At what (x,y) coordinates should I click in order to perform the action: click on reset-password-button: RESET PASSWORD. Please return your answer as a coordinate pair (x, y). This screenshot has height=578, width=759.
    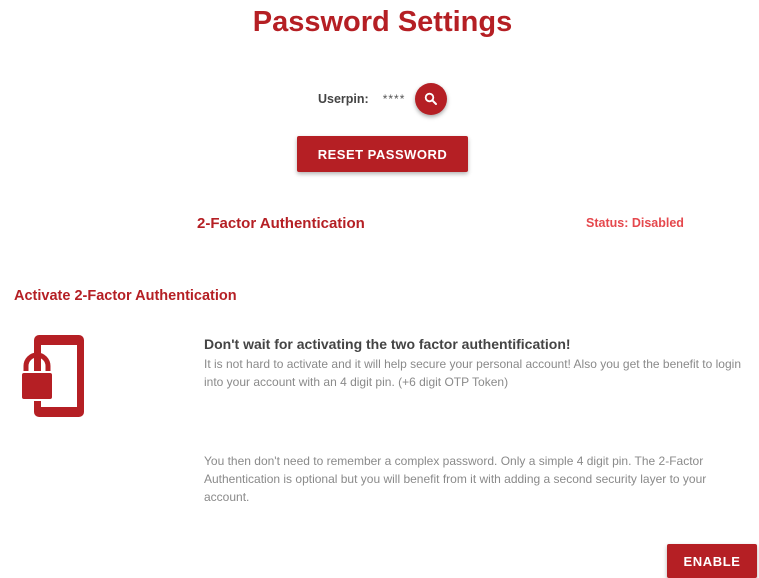
    Looking at the image, I should click on (382, 154).